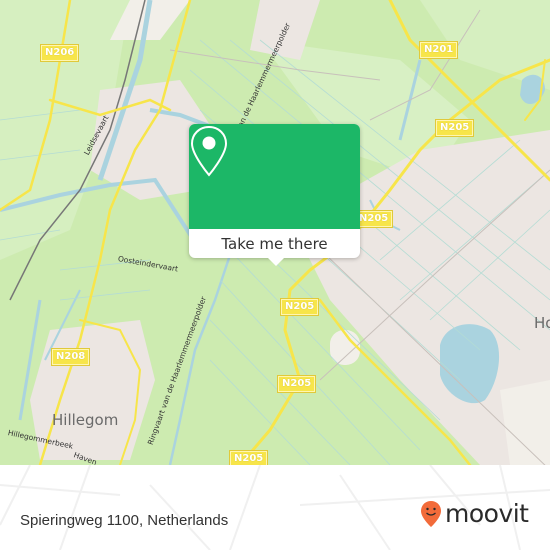 This screenshot has width=550, height=550. I want to click on destination-popup: Take me there, so click(274, 195).